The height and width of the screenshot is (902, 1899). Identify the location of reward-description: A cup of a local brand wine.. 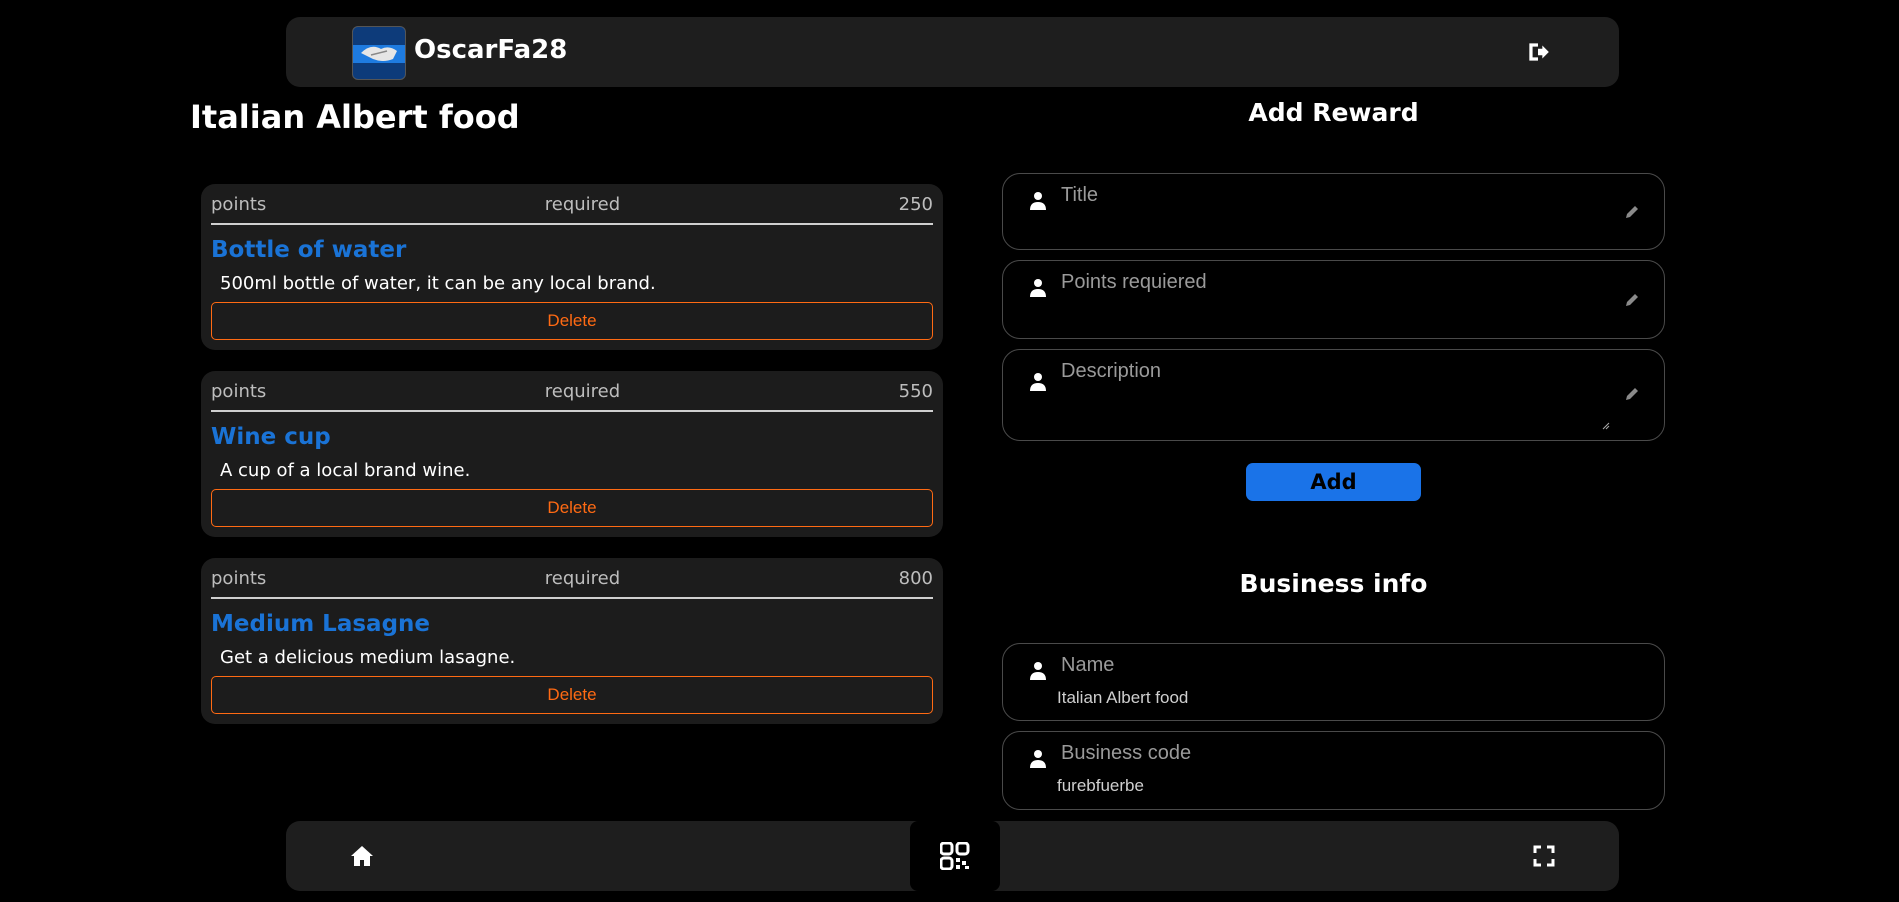
(345, 470).